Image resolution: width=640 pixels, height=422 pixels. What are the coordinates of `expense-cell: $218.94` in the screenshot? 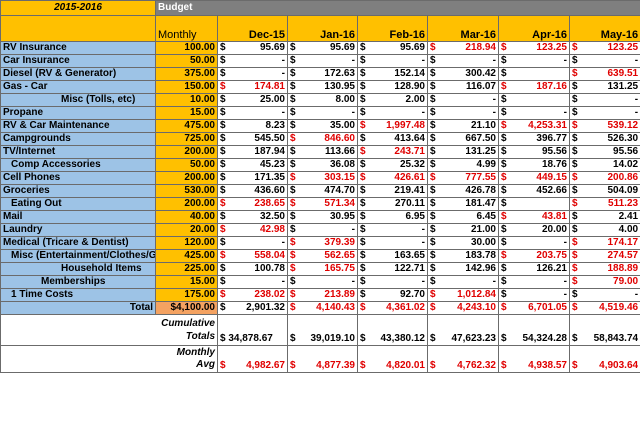 It's located at (463, 48).